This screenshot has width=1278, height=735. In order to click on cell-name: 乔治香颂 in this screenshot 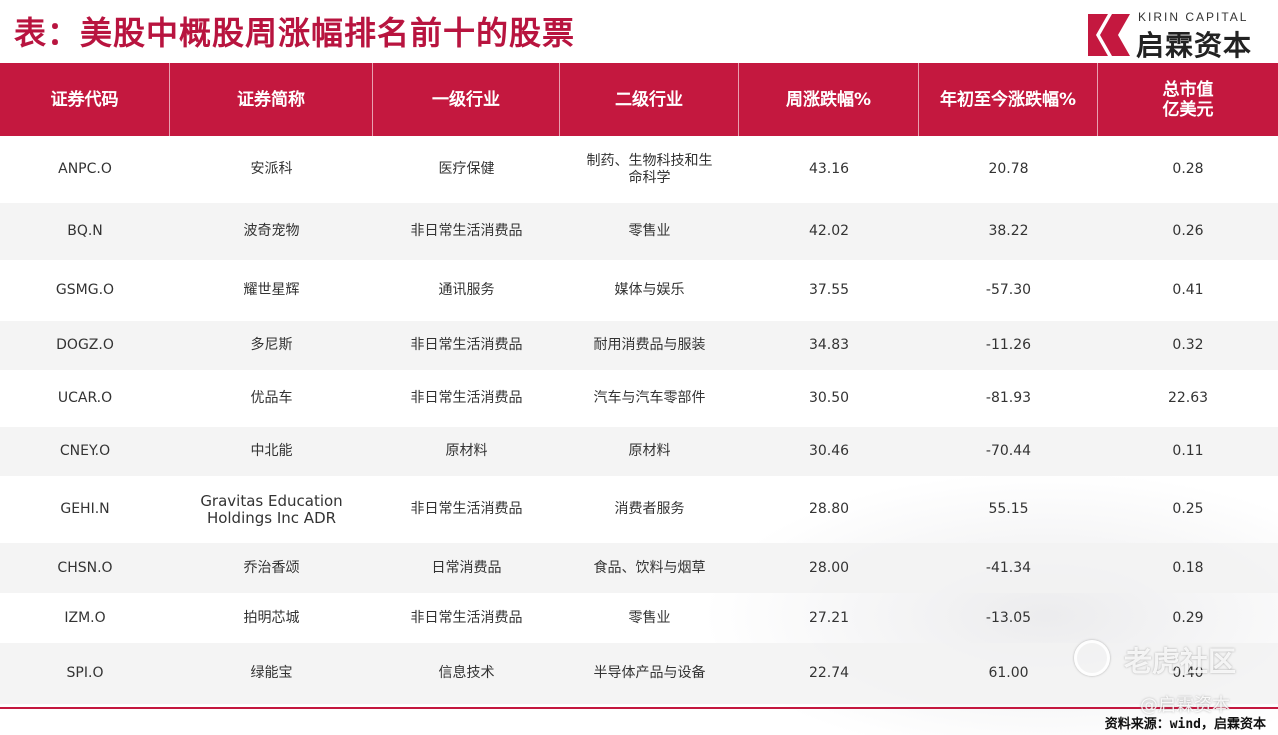, I will do `click(271, 567)`.